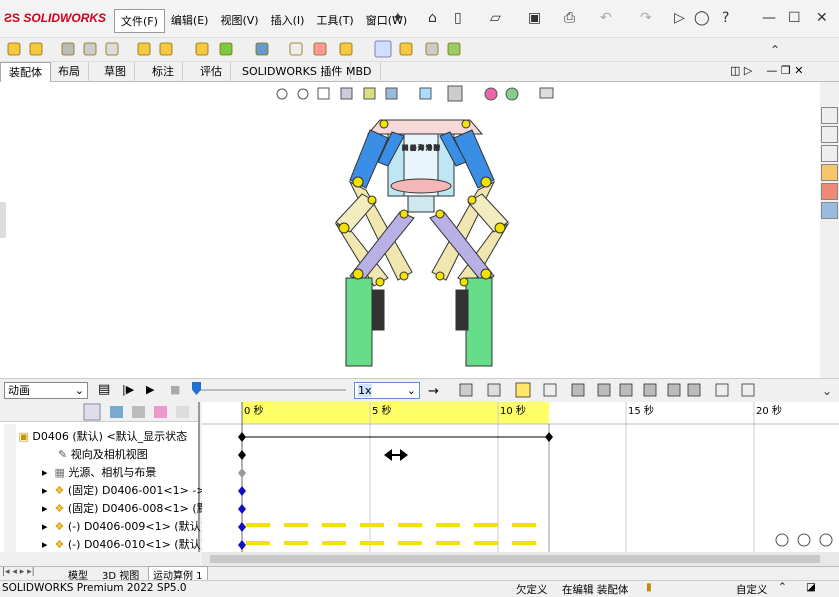 The height and width of the screenshot is (597, 839). Describe the element at coordinates (419, 574) in the screenshot. I see `bottom-tabs: |◂ ◂ ▸ ▸| 模型 3D 视图 运动算例 1` at that location.